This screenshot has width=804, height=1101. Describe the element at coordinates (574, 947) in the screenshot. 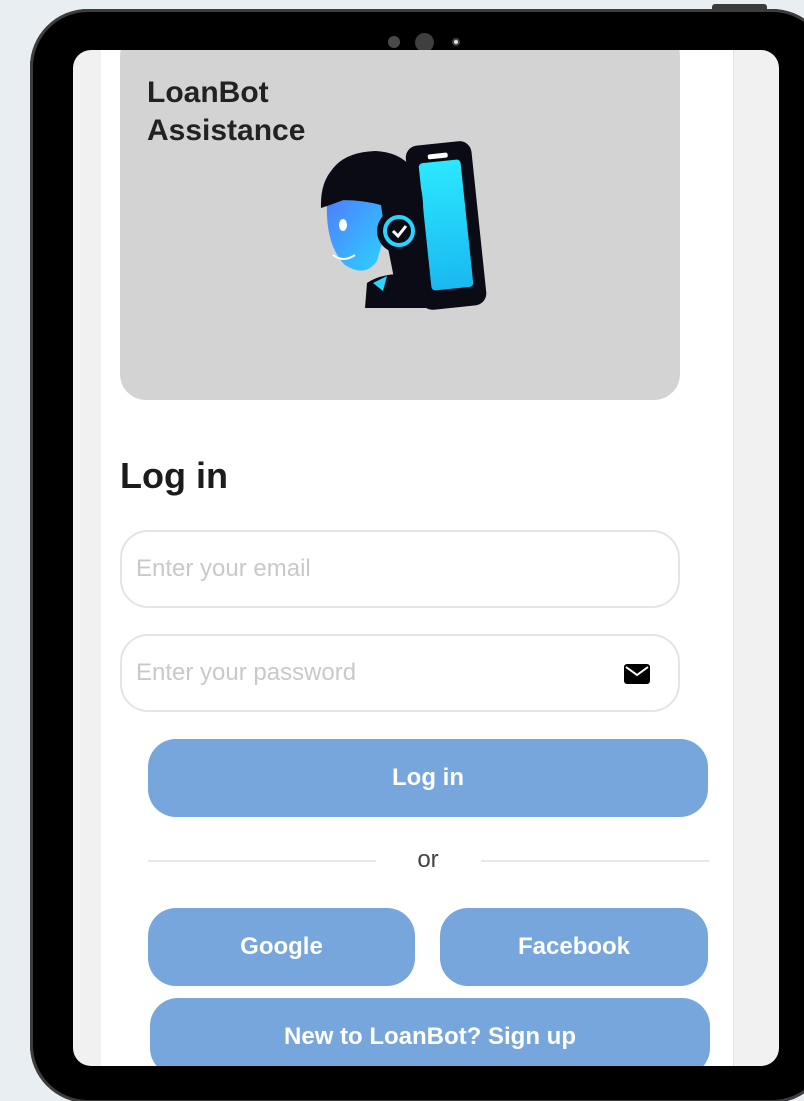

I see `facebook-login-button: Facebook` at that location.